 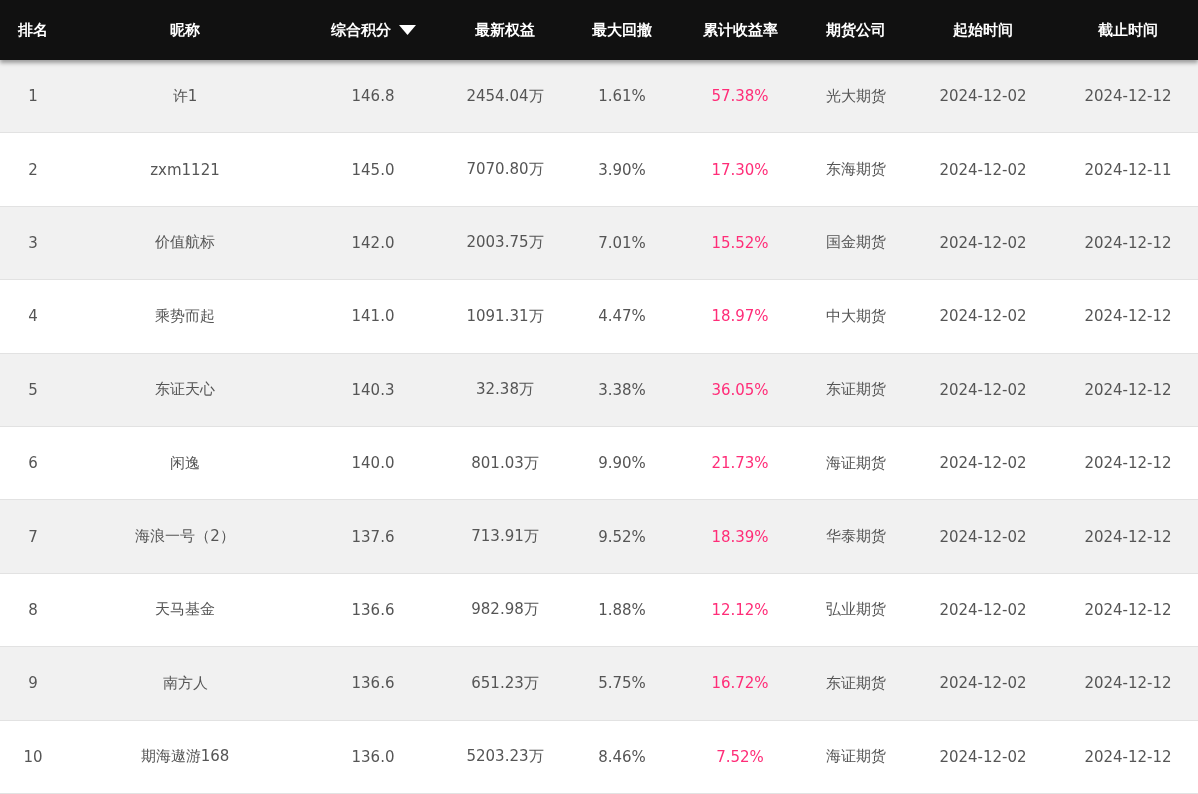 What do you see at coordinates (505, 610) in the screenshot?
I see `equity-cell: 982.98万` at bounding box center [505, 610].